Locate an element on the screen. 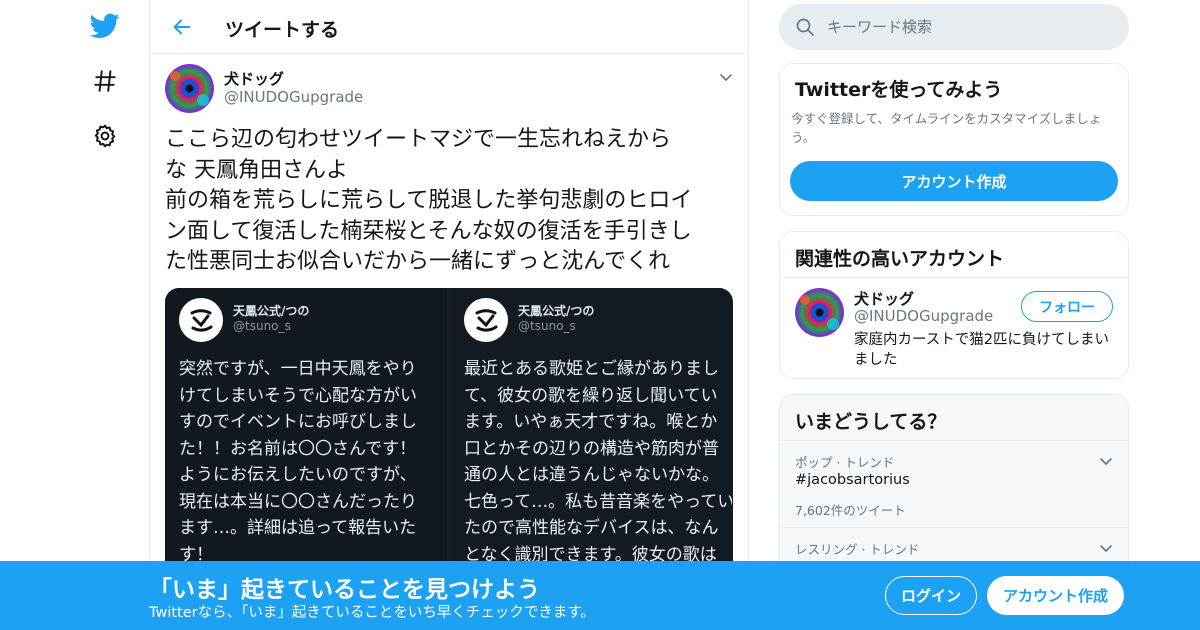 Image resolution: width=1200 pixels, height=630 pixels. tweet-text-line: た性悪同士お似合いだから一緒にずっと沈んでくれ is located at coordinates (418, 261).